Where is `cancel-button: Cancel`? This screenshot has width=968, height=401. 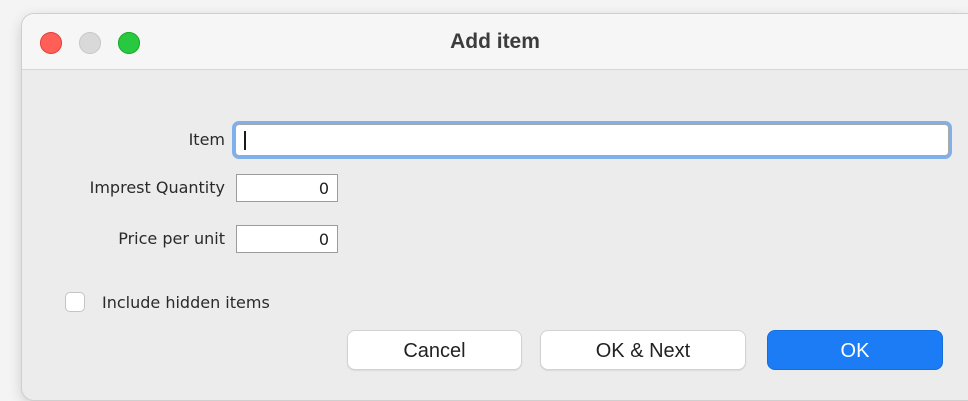 cancel-button: Cancel is located at coordinates (434, 350).